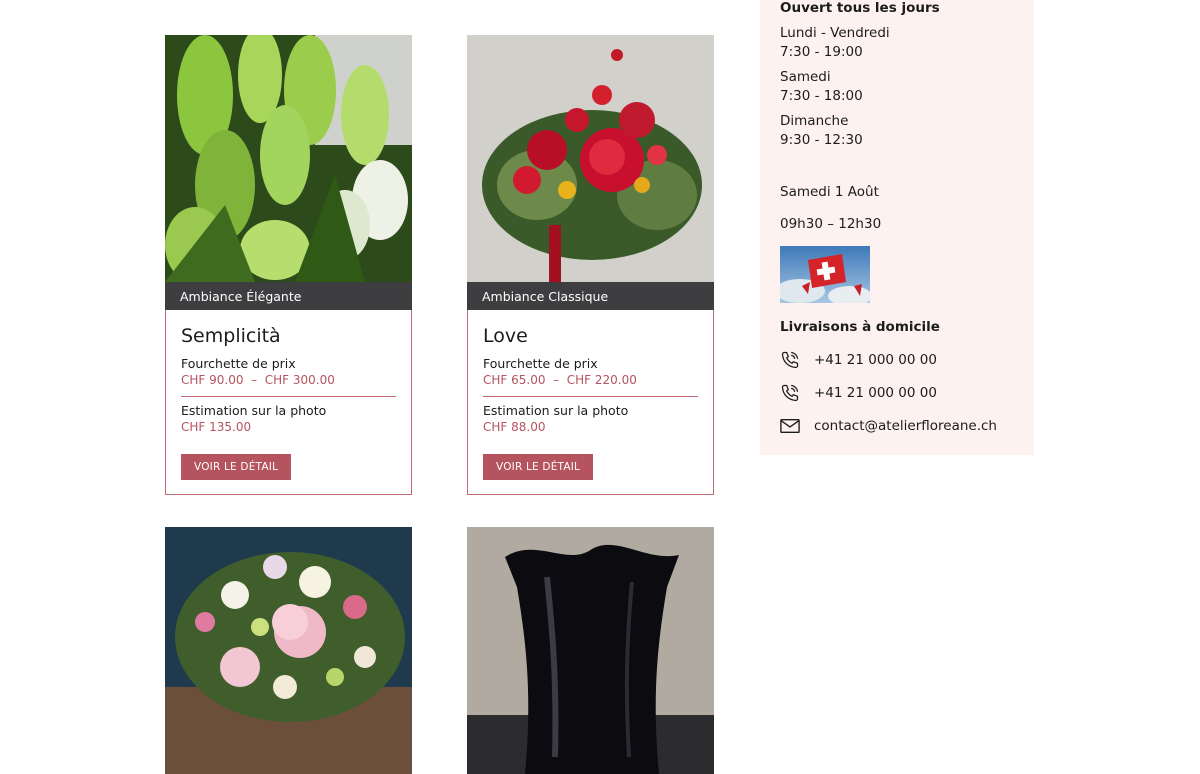 The height and width of the screenshot is (774, 1200). I want to click on product-name: Semplicità, so click(231, 336).